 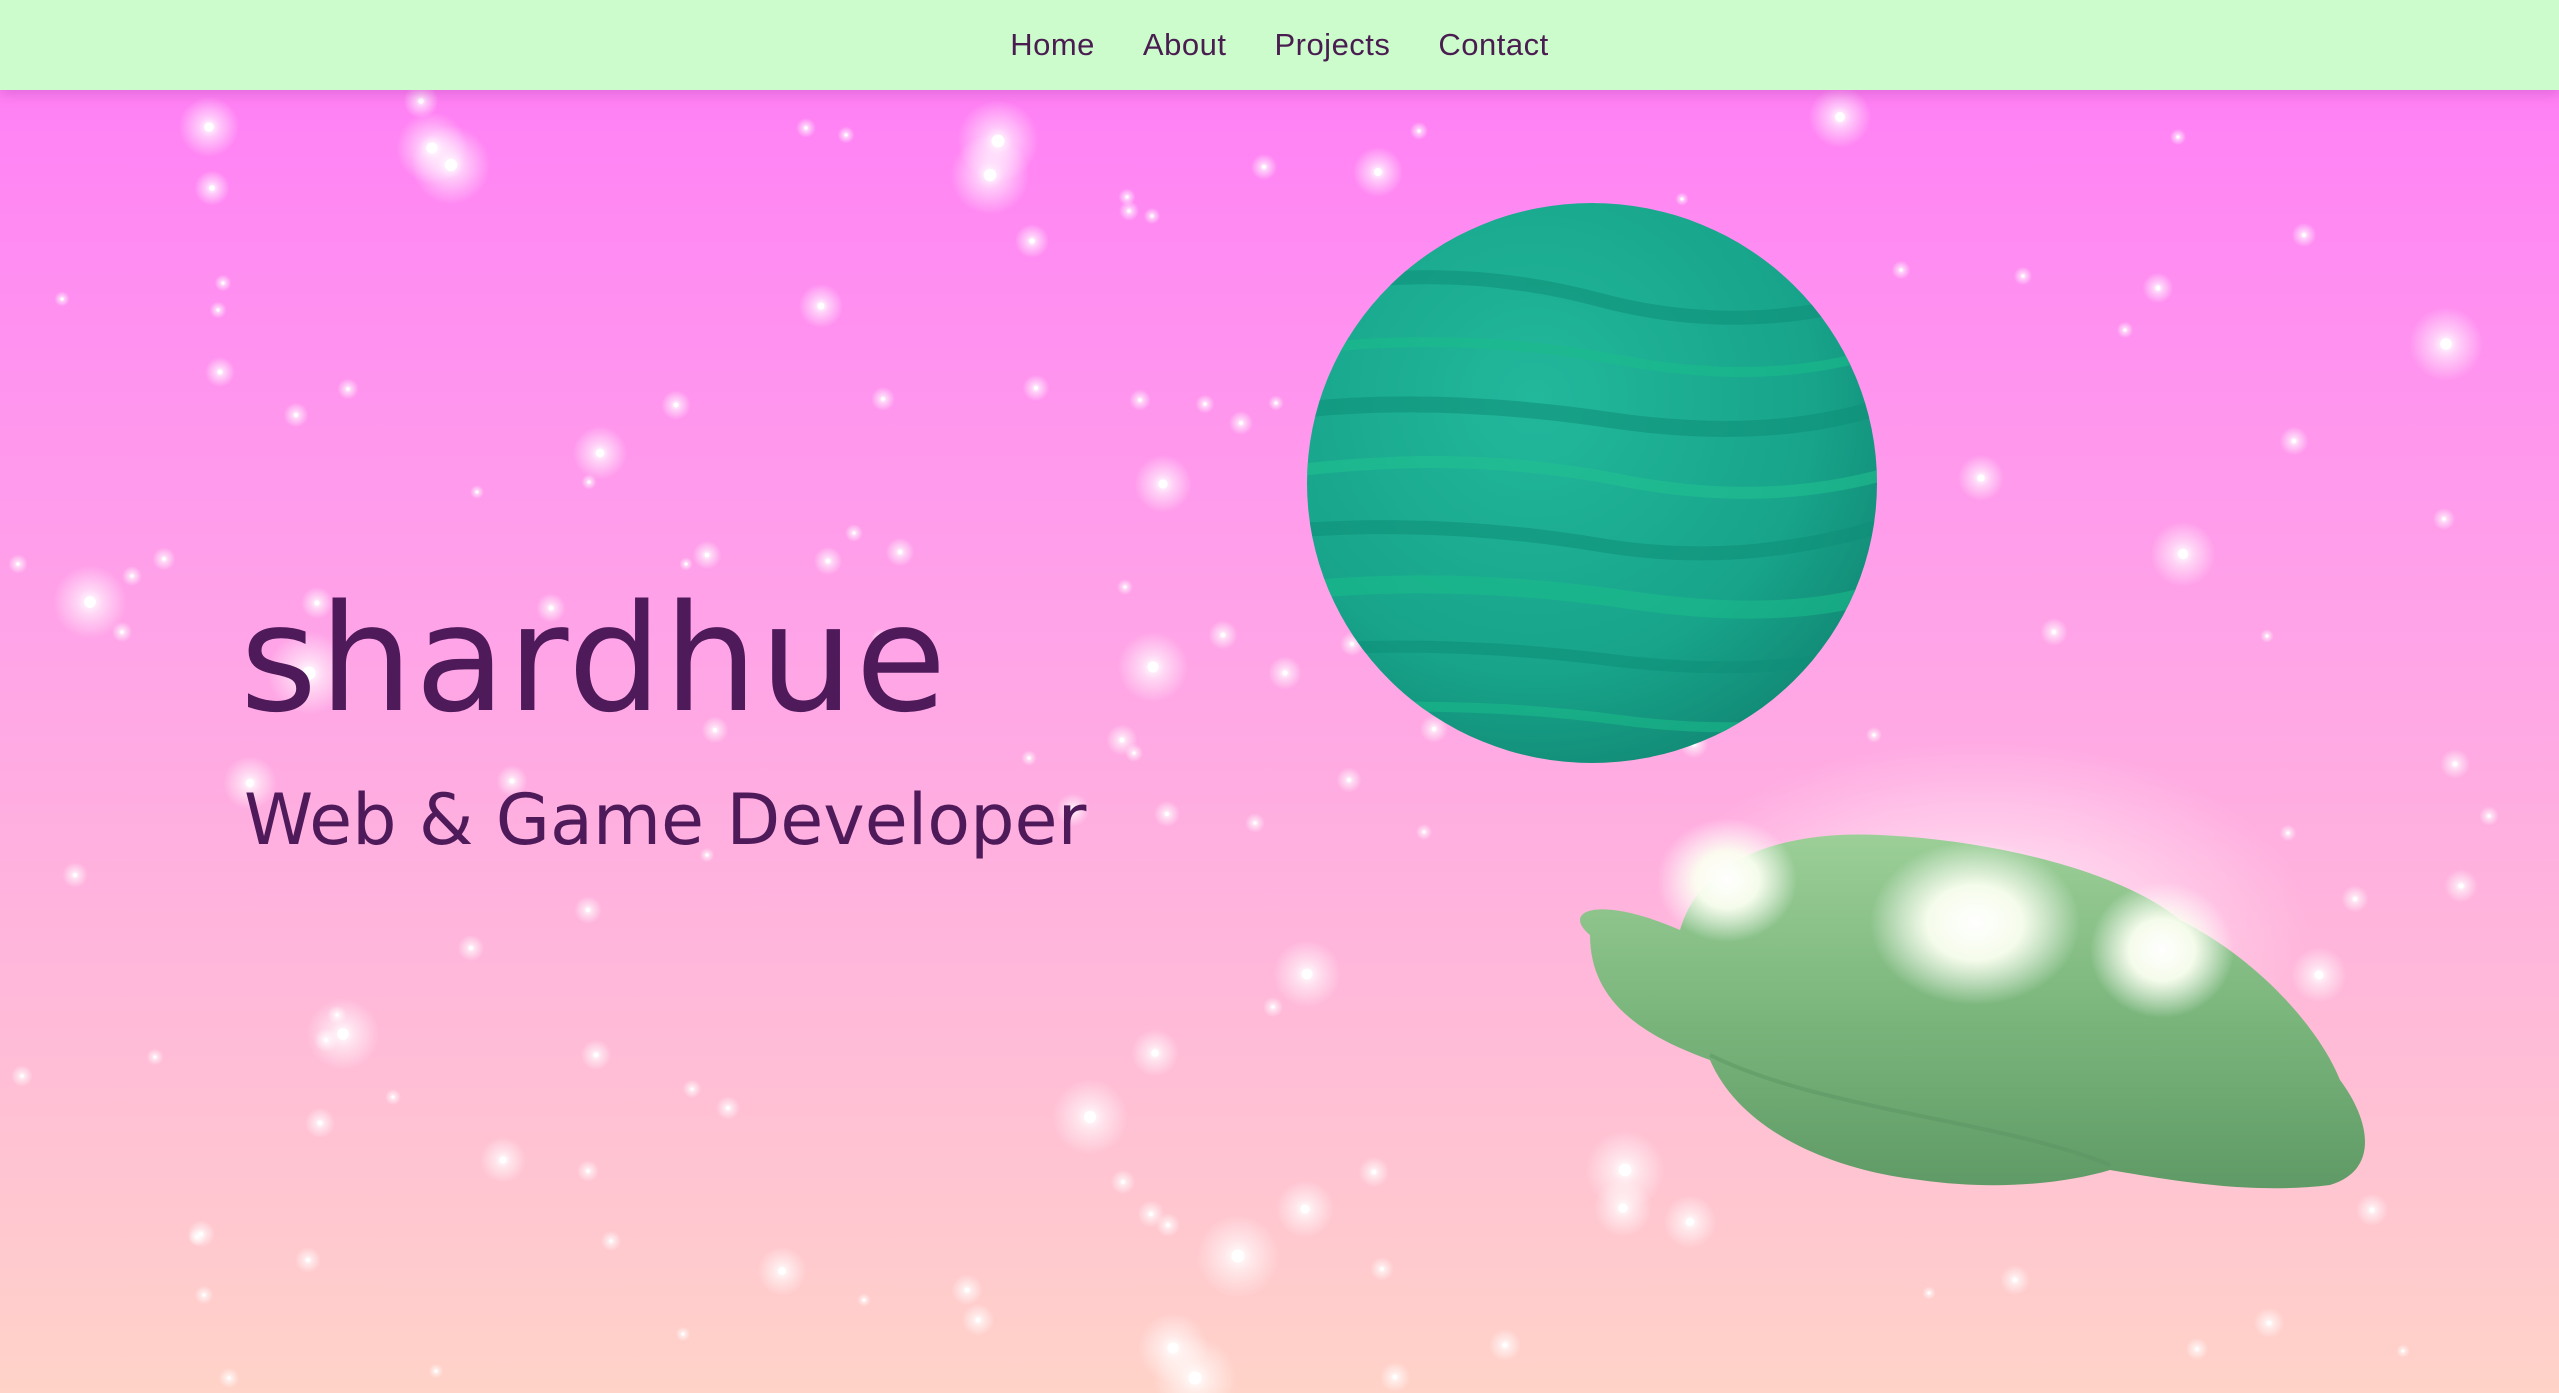 What do you see at coordinates (1332, 45) in the screenshot?
I see `nav-link-projects: Projects` at bounding box center [1332, 45].